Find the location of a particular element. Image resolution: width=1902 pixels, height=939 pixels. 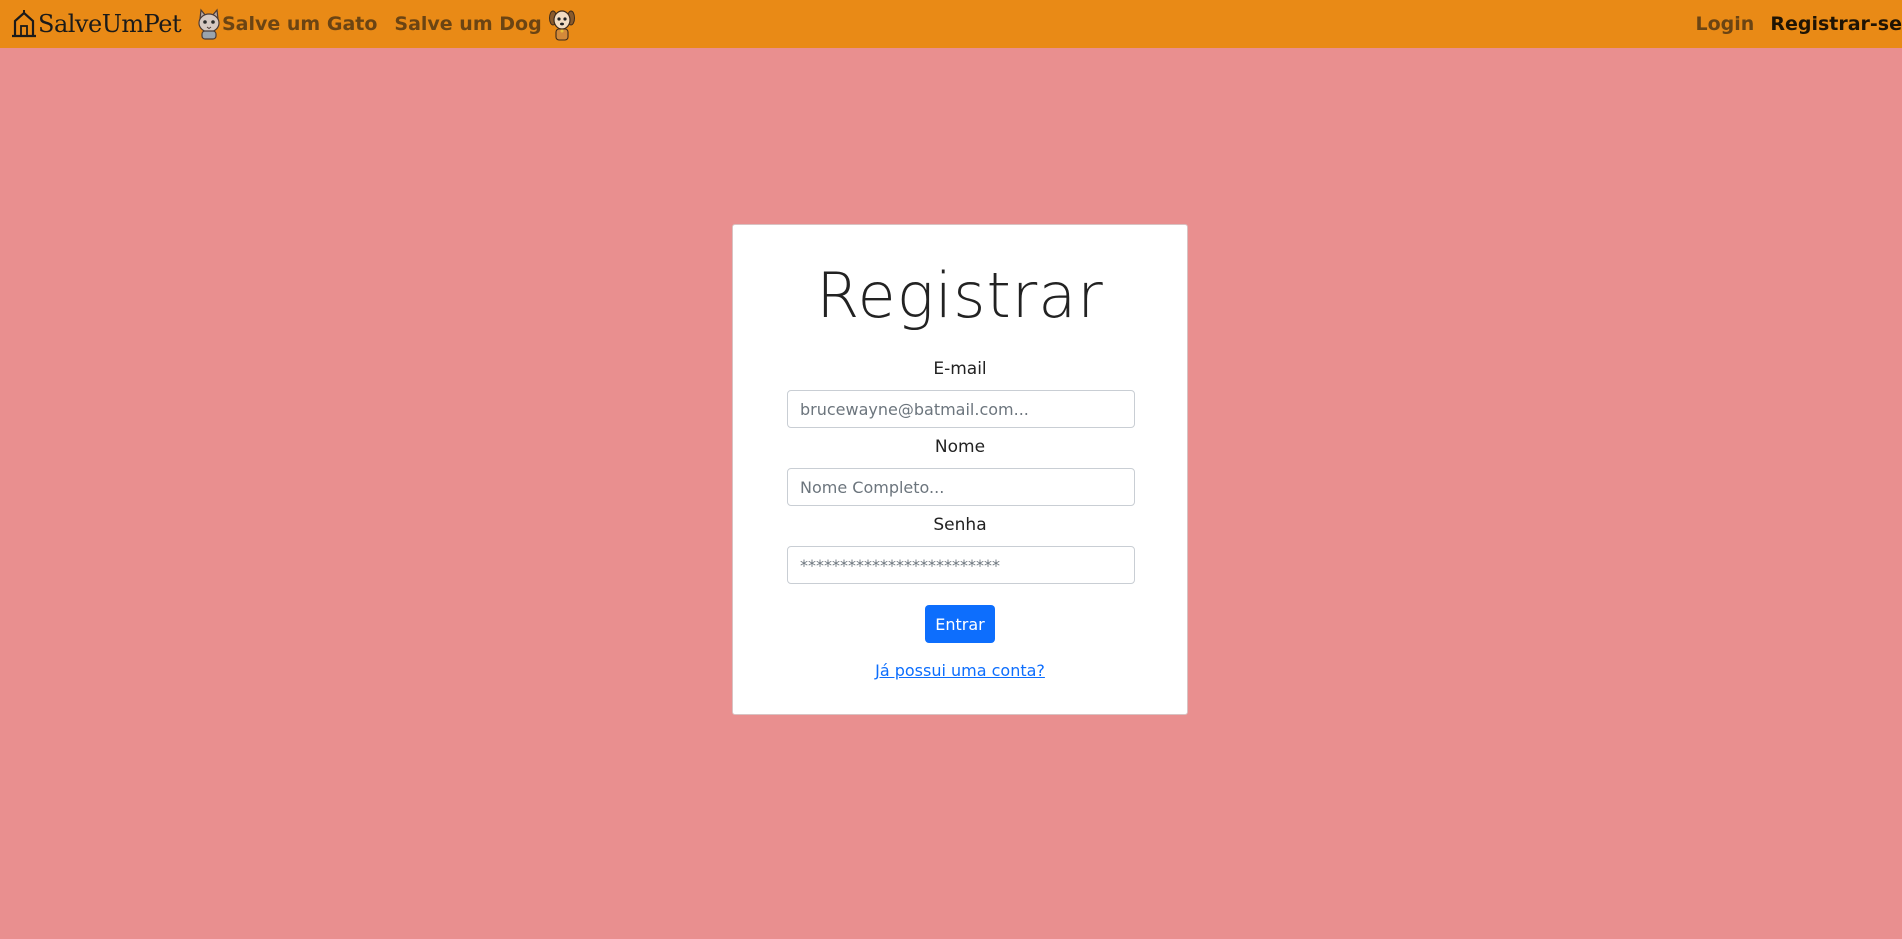

password-label: Senha is located at coordinates (960, 525).